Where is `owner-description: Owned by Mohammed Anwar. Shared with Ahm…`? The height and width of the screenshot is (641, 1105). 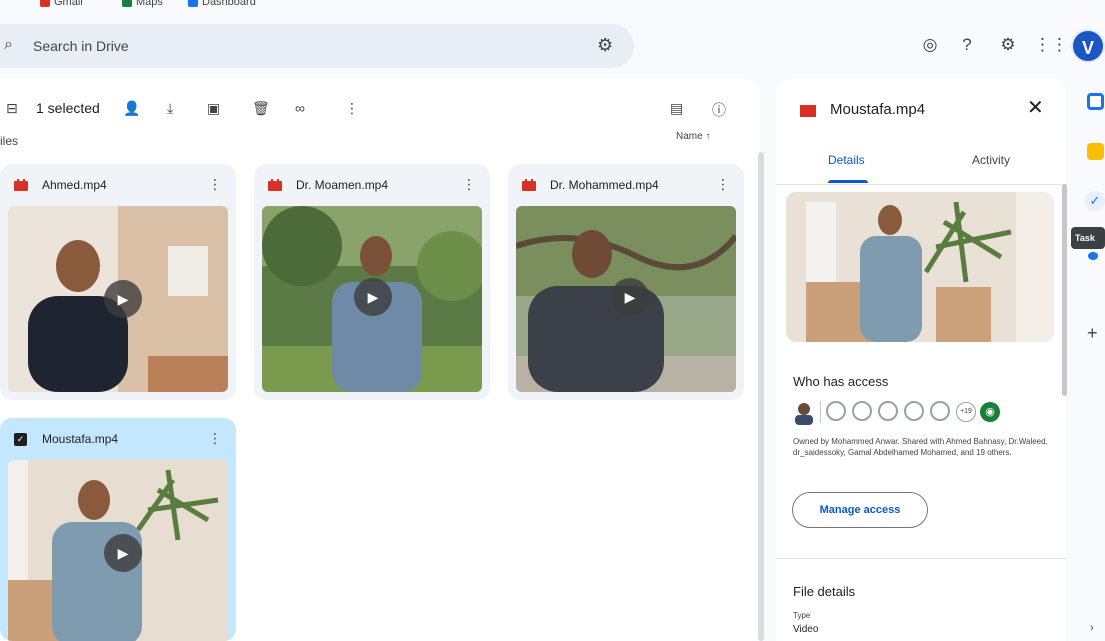
owner-description: Owned by Mohammed Anwar. Shared with Ahm… is located at coordinates (920, 447).